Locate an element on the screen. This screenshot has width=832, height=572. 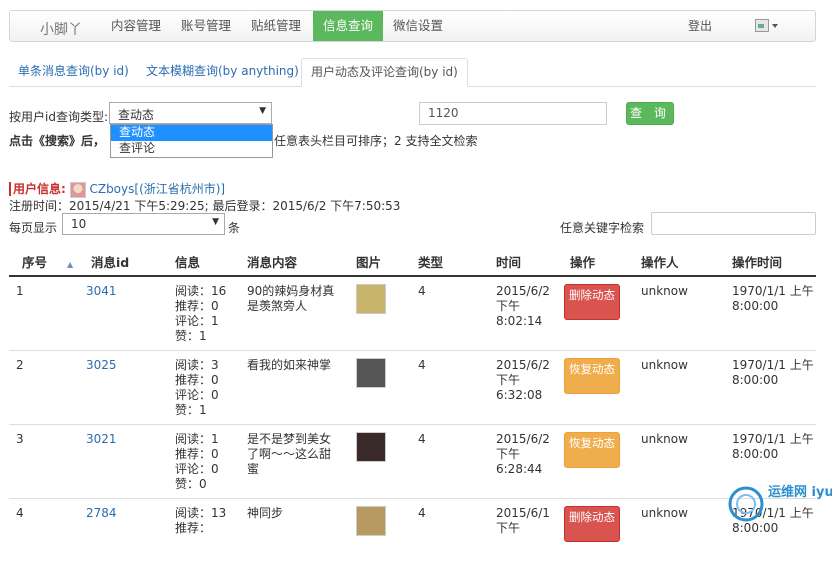
message-id-link: 2784 is located at coordinates (101, 513).